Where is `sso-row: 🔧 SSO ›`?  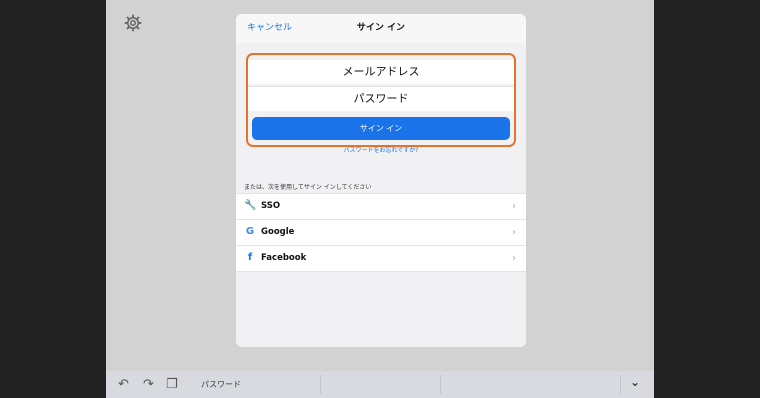 sso-row: 🔧 SSO › is located at coordinates (381, 206).